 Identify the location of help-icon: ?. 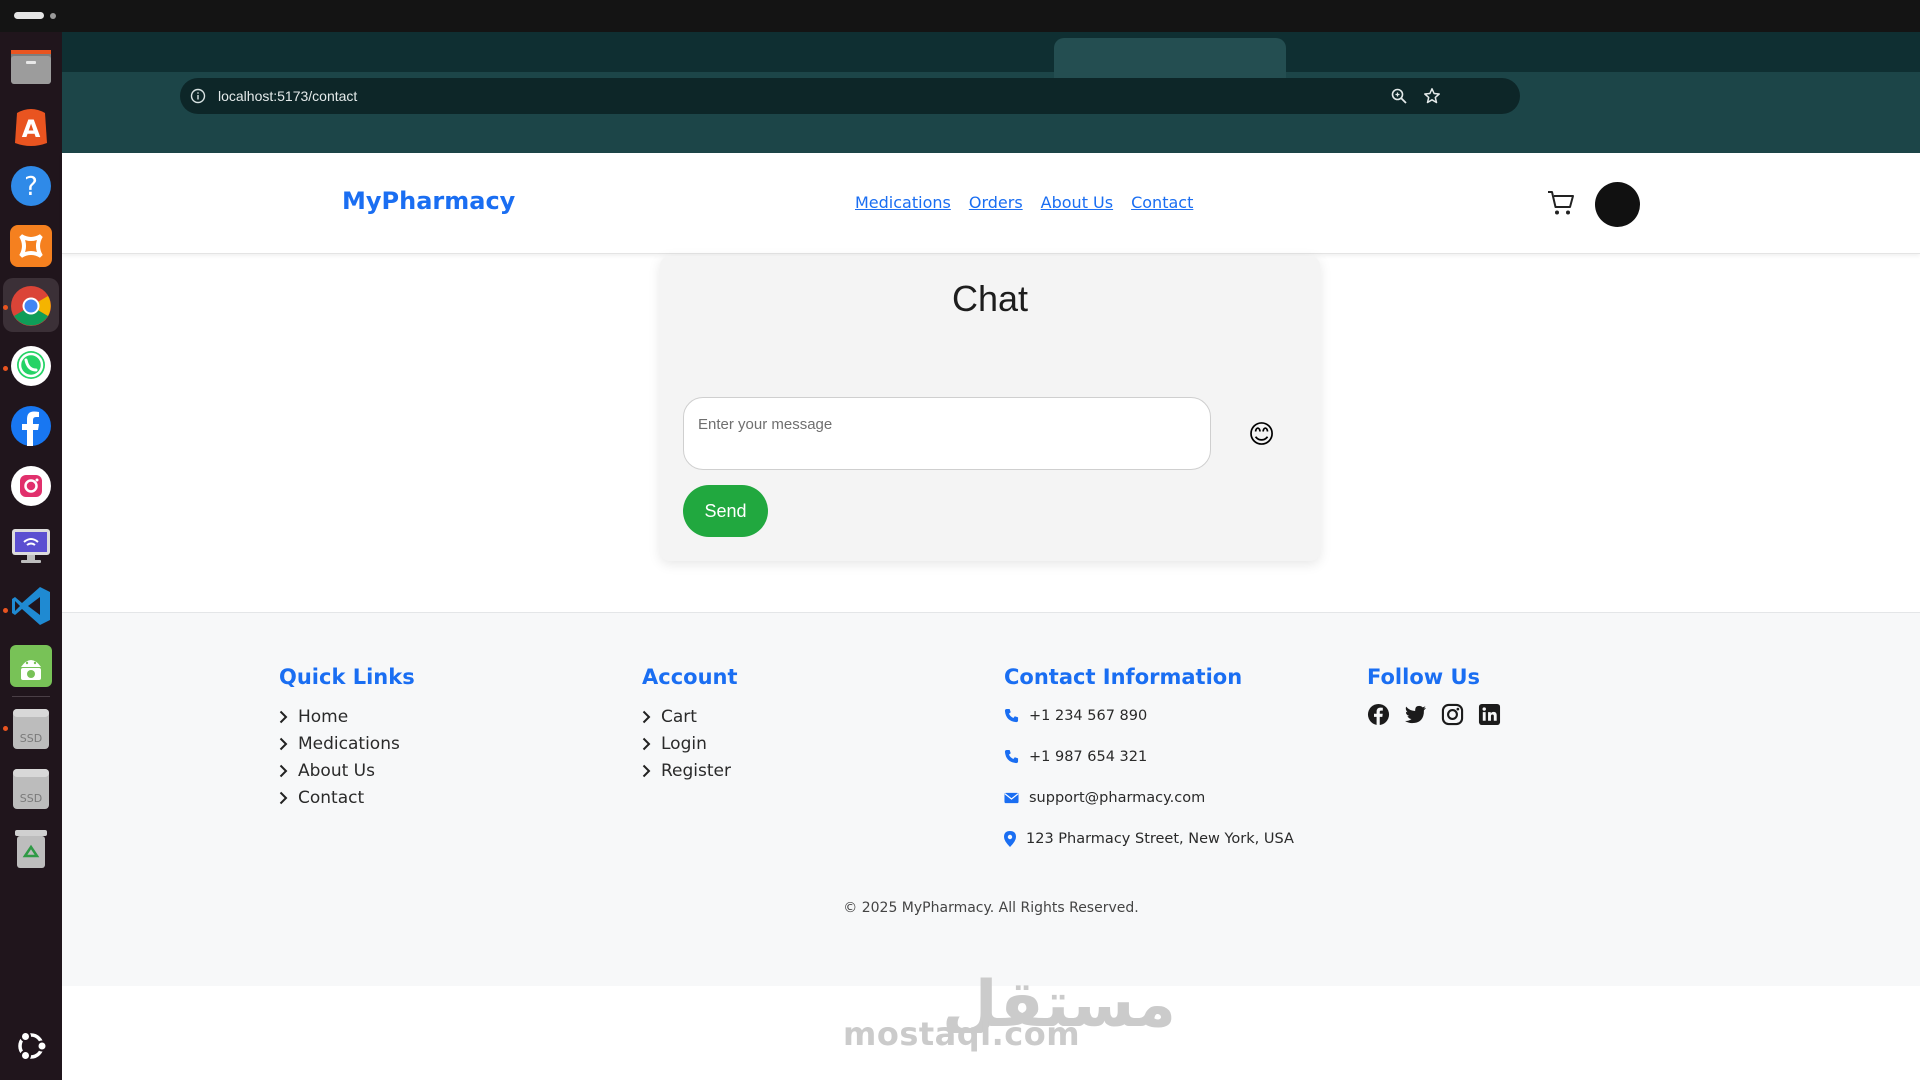
(31, 186).